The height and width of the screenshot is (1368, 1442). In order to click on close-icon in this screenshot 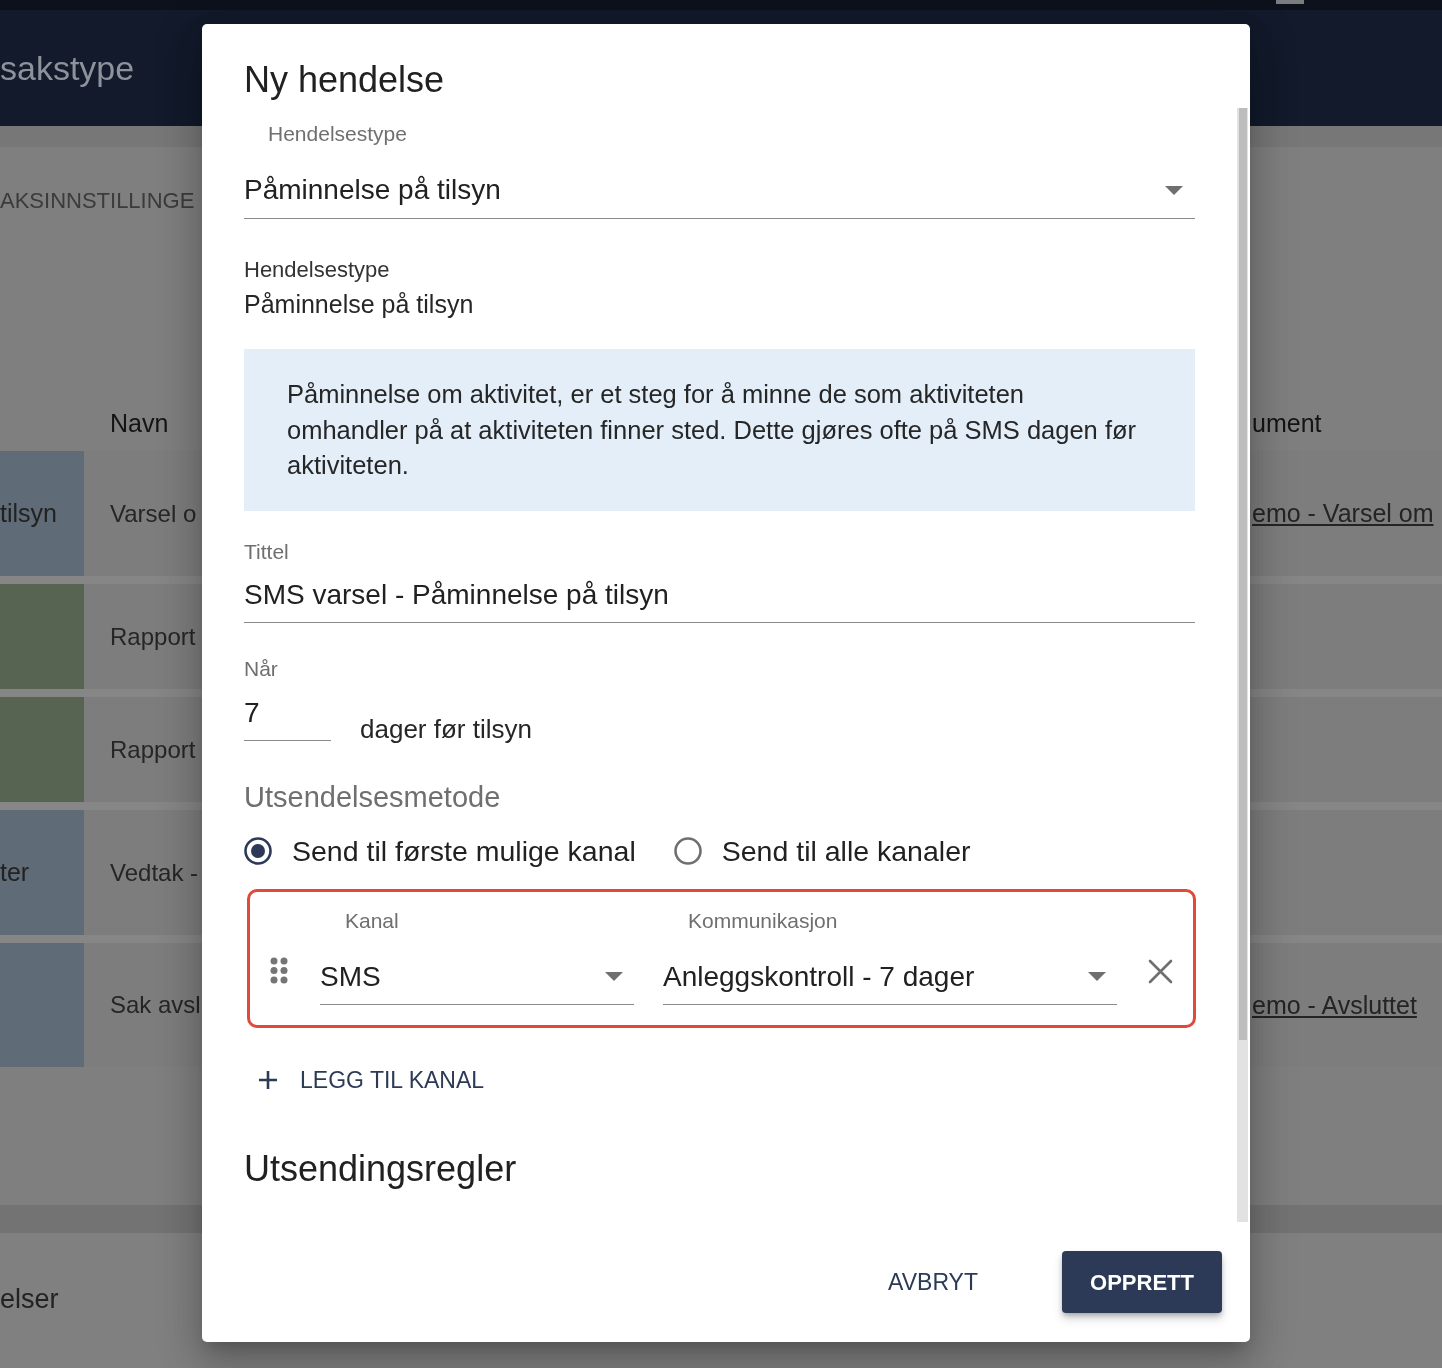, I will do `click(1160, 971)`.